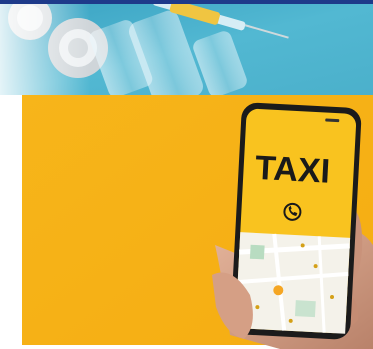 The height and width of the screenshot is (349, 373). What do you see at coordinates (292, 170) in the screenshot?
I see `taxi-title: TAXI` at bounding box center [292, 170].